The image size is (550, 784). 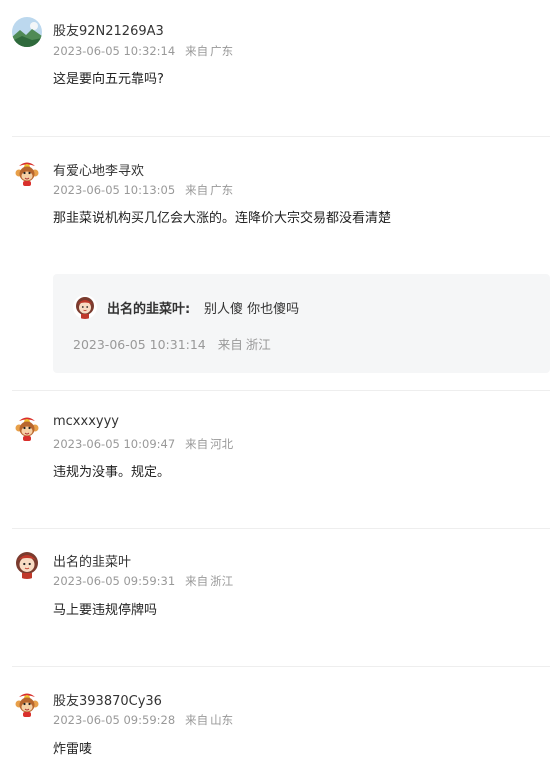 What do you see at coordinates (108, 79) in the screenshot?
I see `comment-text: 这是要向五元靠吗?` at bounding box center [108, 79].